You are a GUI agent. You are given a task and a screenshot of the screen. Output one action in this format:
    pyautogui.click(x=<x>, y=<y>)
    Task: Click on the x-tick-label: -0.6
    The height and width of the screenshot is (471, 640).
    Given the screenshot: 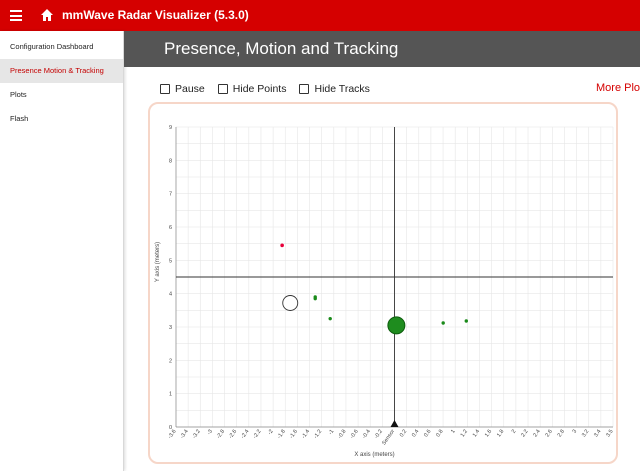 What is the action you would take?
    pyautogui.click(x=354, y=434)
    